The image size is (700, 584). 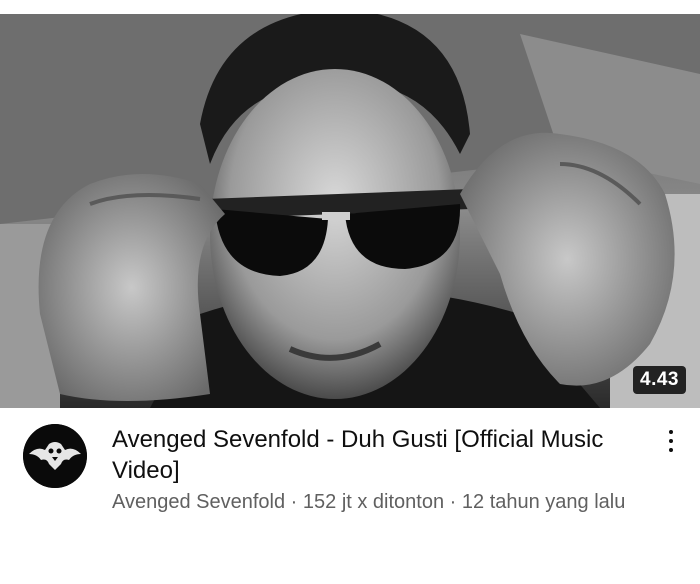 What do you see at coordinates (671, 444) in the screenshot?
I see `more-vert-icon` at bounding box center [671, 444].